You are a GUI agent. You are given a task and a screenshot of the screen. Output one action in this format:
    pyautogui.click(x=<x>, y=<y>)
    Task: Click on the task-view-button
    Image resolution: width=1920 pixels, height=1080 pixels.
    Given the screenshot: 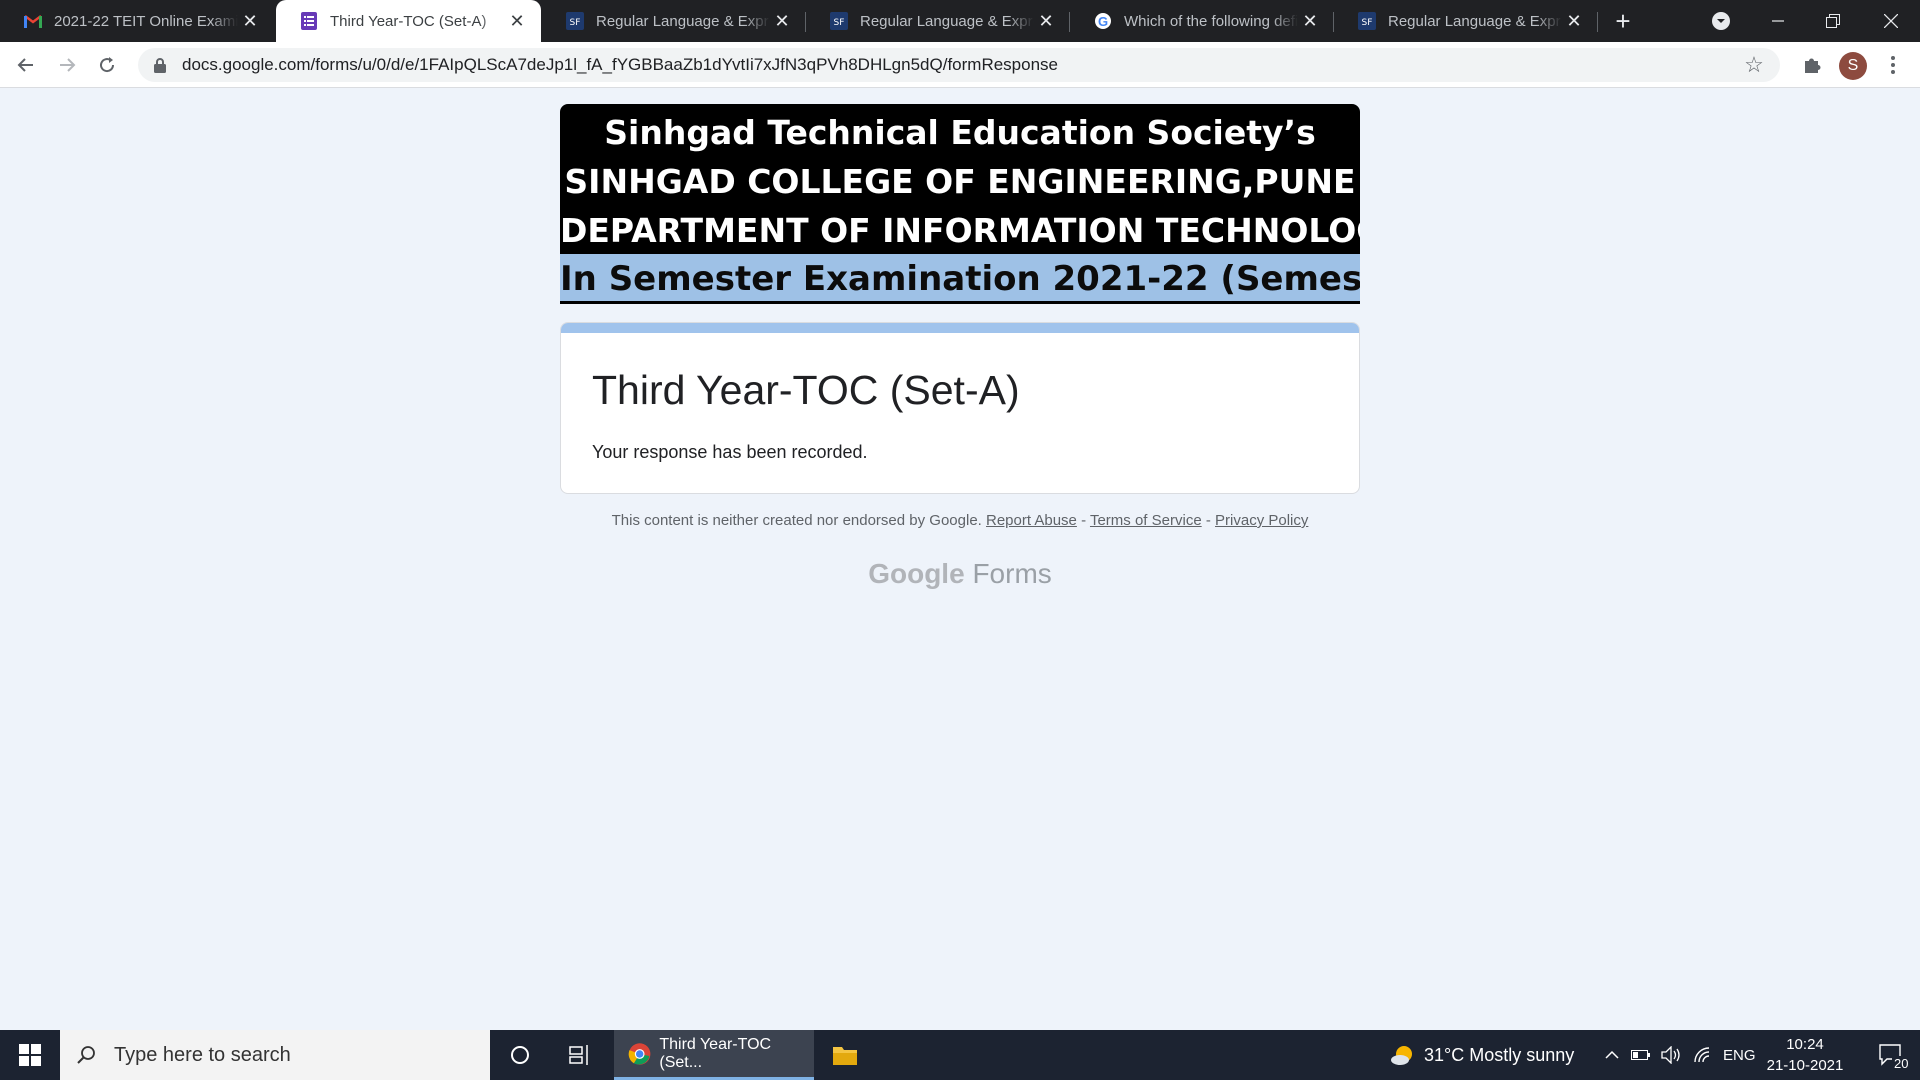 What is the action you would take?
    pyautogui.click(x=580, y=1055)
    